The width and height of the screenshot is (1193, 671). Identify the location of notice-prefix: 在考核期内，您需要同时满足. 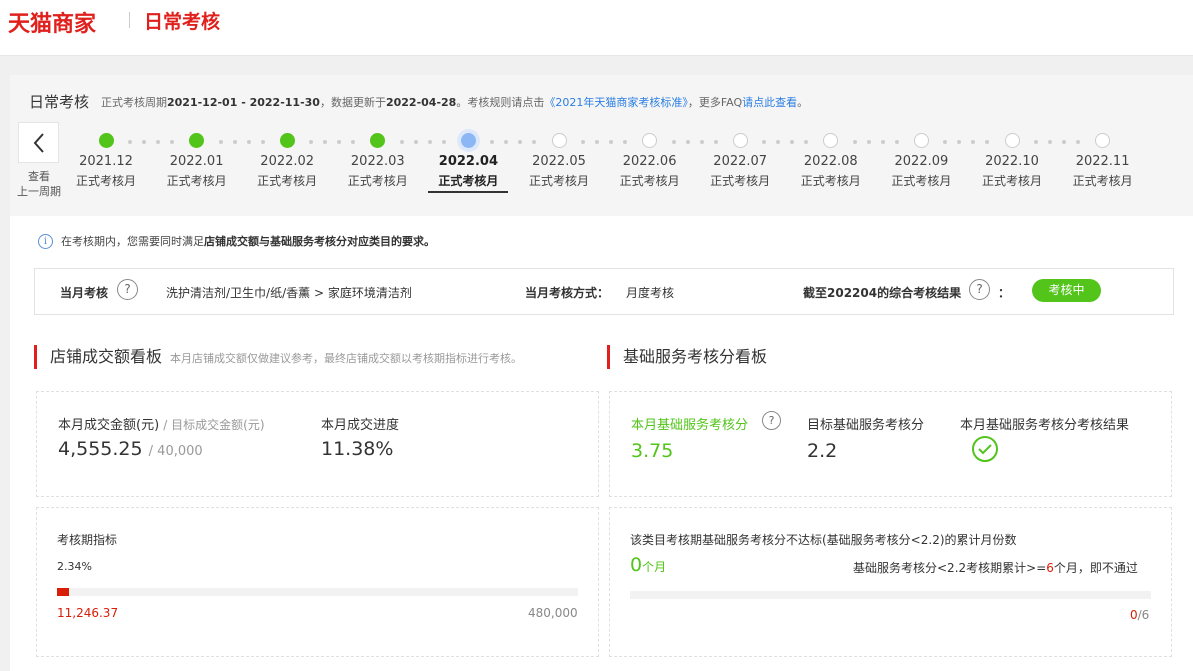
(132, 241).